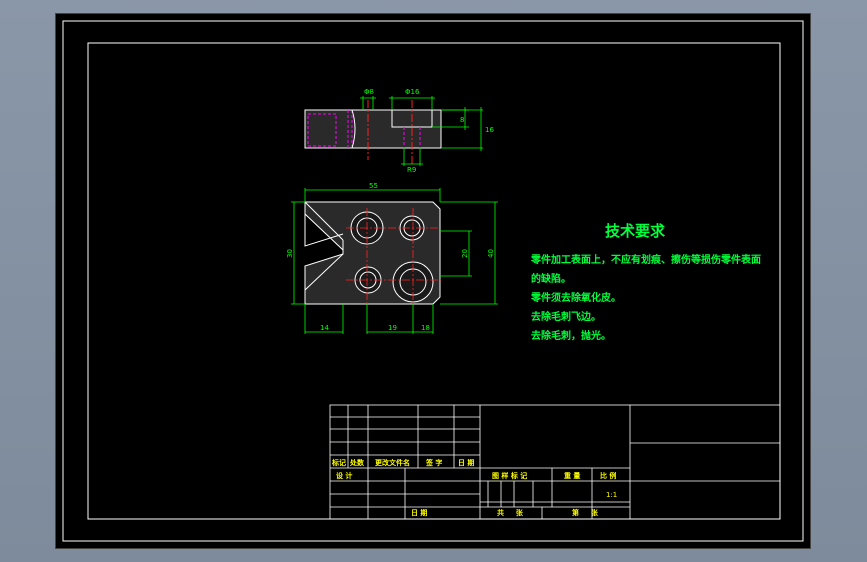  Describe the element at coordinates (509, 475) in the screenshot. I see `tb-stage-mark: 图 样 标 记` at that location.